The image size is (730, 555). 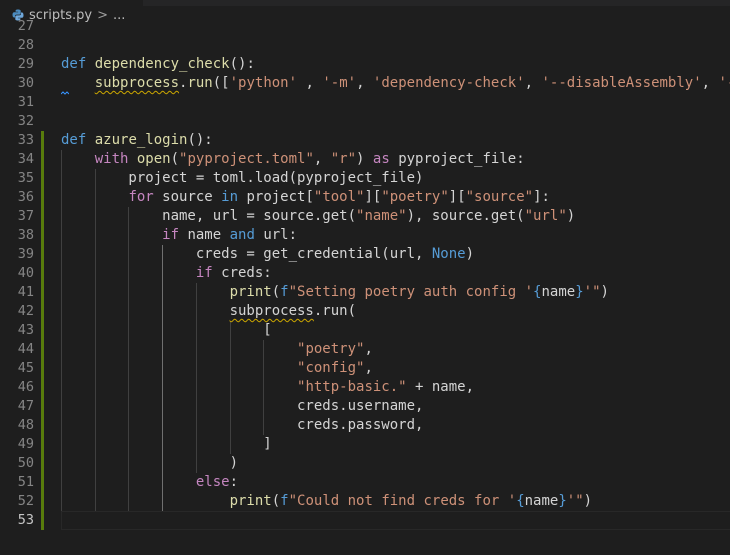 What do you see at coordinates (17, 83) in the screenshot?
I see `line-number: 30` at bounding box center [17, 83].